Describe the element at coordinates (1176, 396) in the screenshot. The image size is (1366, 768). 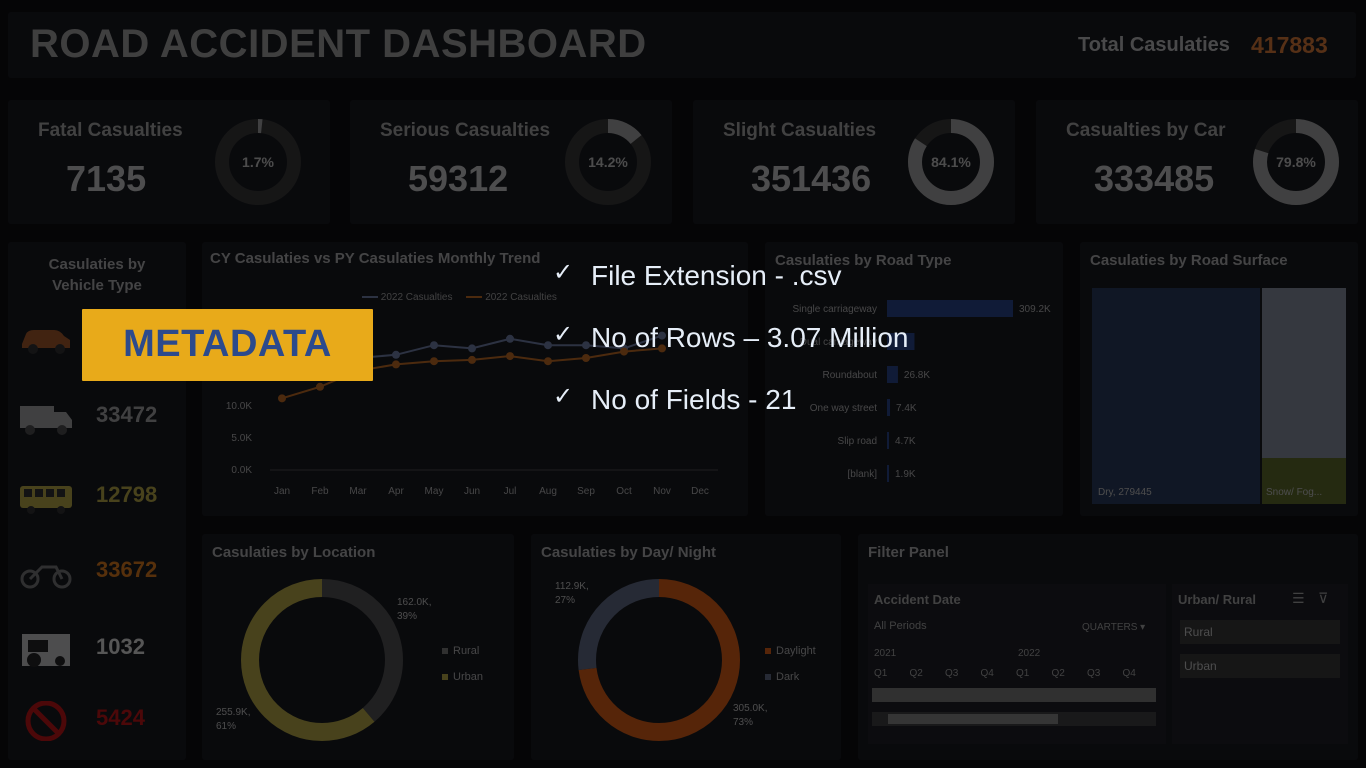
I see `surface-block-dry: Dry, 279445` at that location.